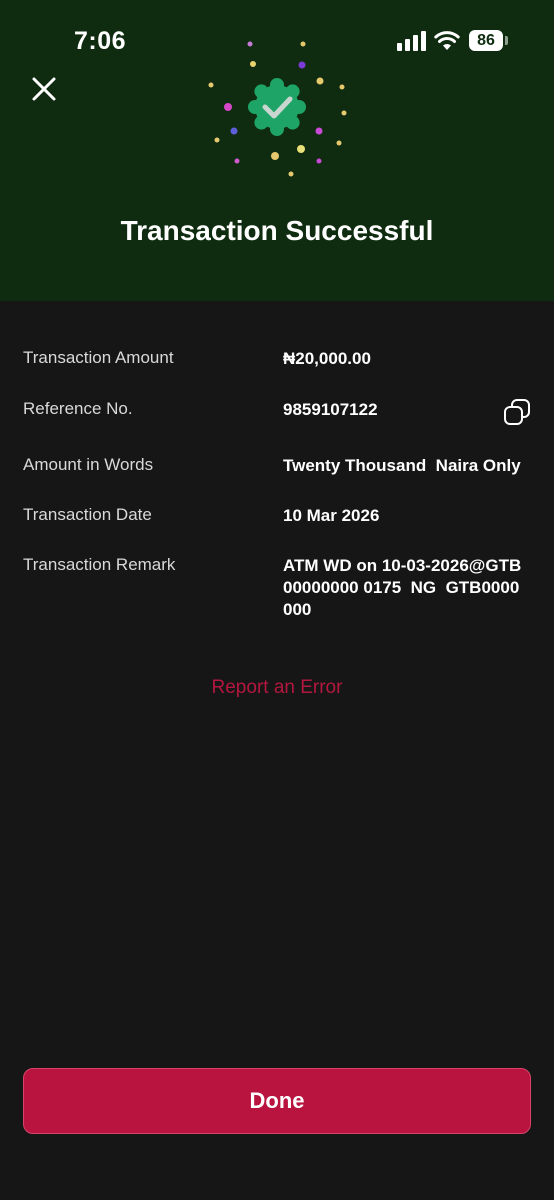  What do you see at coordinates (99, 564) in the screenshot?
I see `detail-label: Transaction Remark` at bounding box center [99, 564].